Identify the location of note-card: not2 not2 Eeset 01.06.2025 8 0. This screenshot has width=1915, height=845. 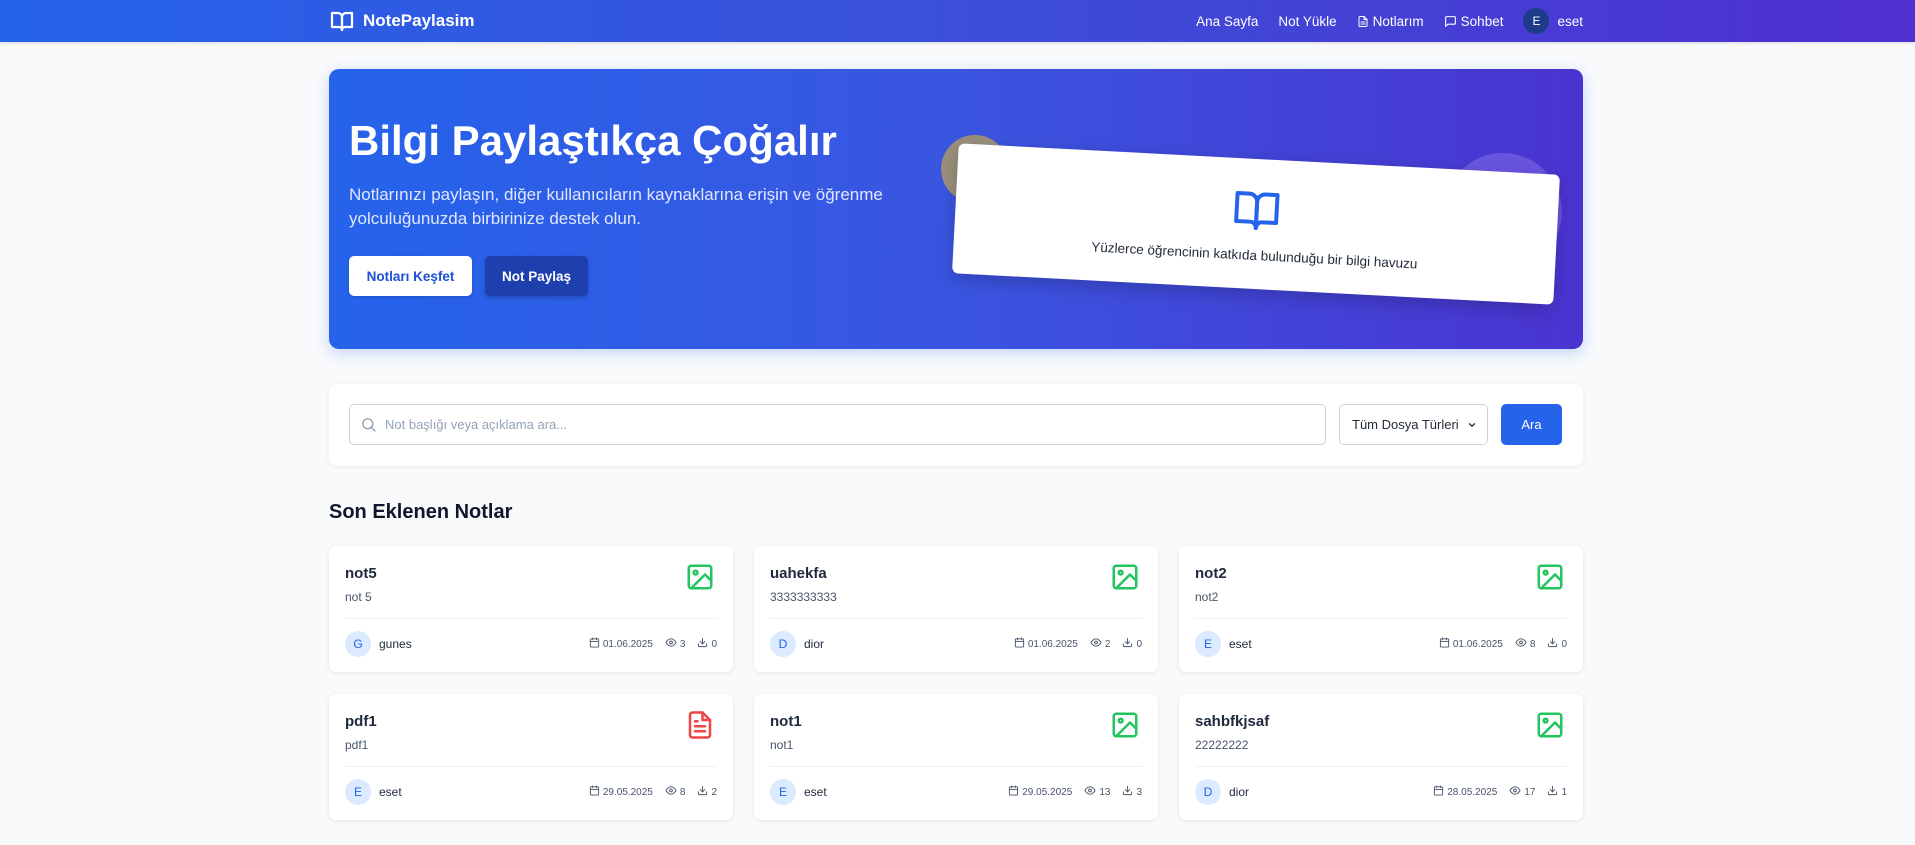
(1381, 609).